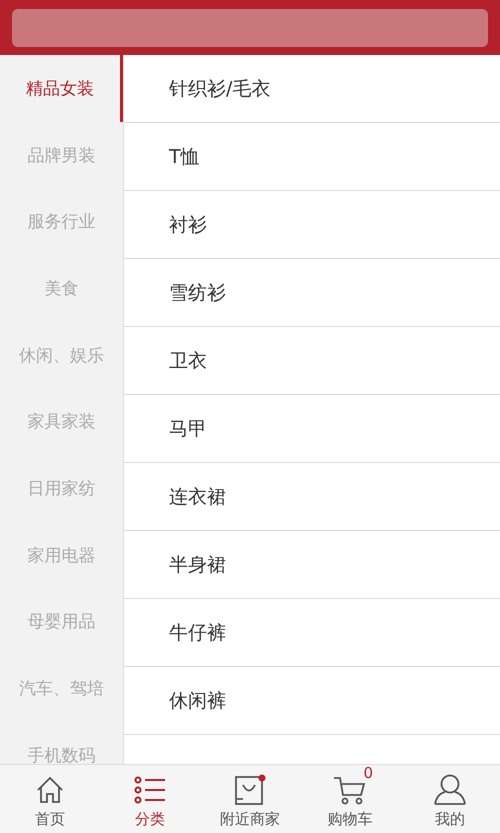 The height and width of the screenshot is (833, 500). What do you see at coordinates (312, 225) in the screenshot?
I see `list-item: 衬衫` at bounding box center [312, 225].